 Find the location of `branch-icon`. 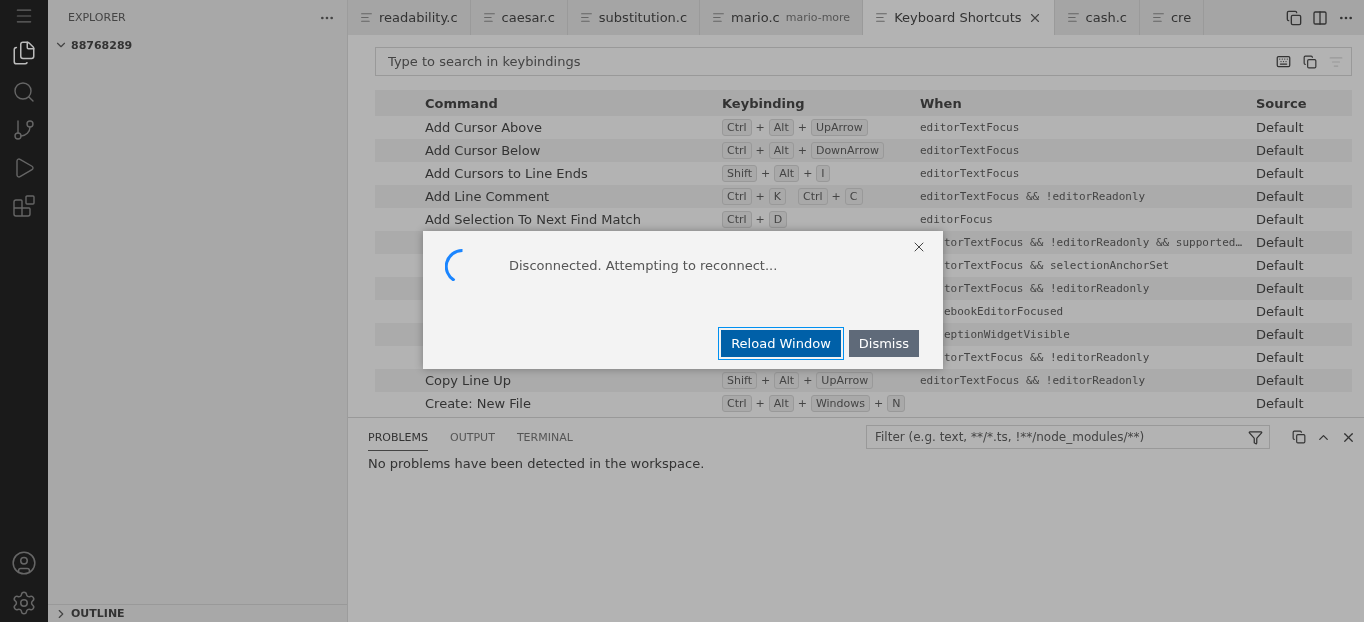

branch-icon is located at coordinates (24, 130).